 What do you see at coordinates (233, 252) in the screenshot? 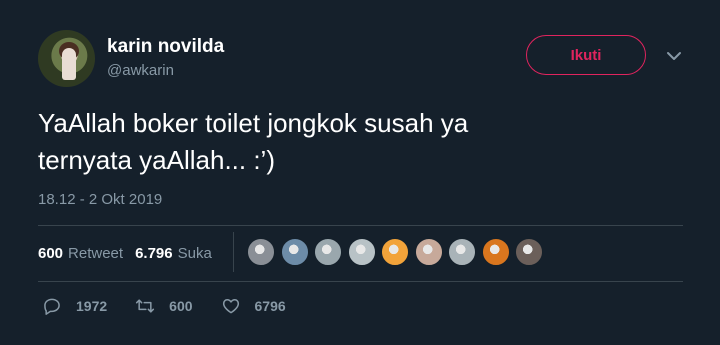
I see `stats-separator` at bounding box center [233, 252].